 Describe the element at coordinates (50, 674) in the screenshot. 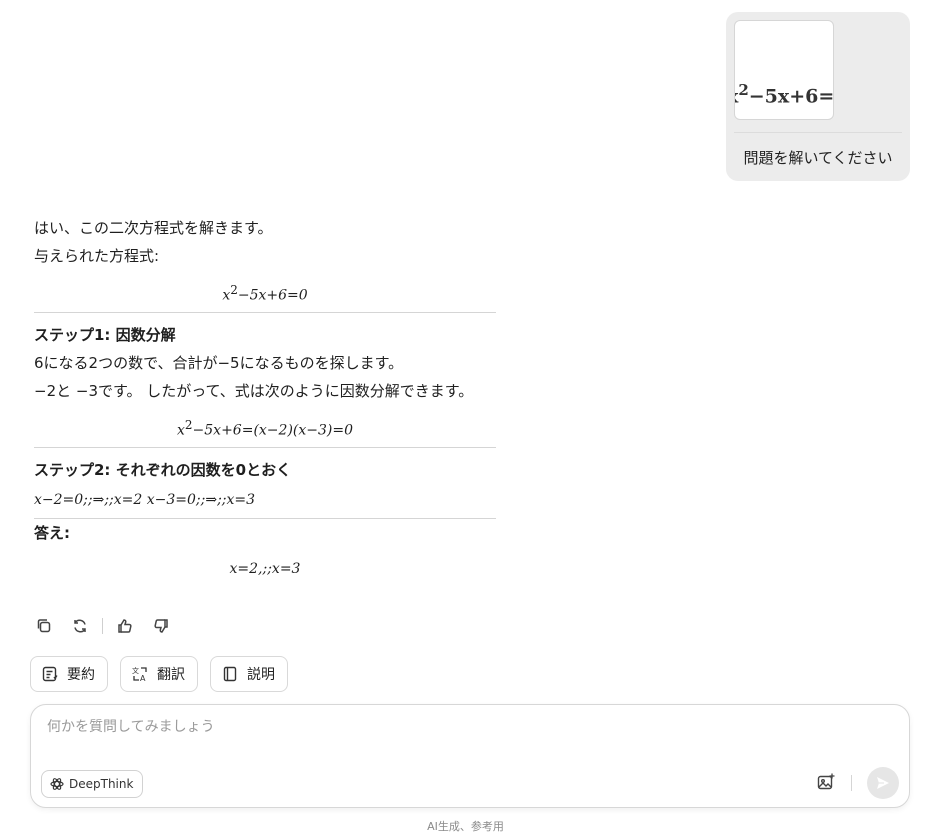

I see `summary-icon` at that location.